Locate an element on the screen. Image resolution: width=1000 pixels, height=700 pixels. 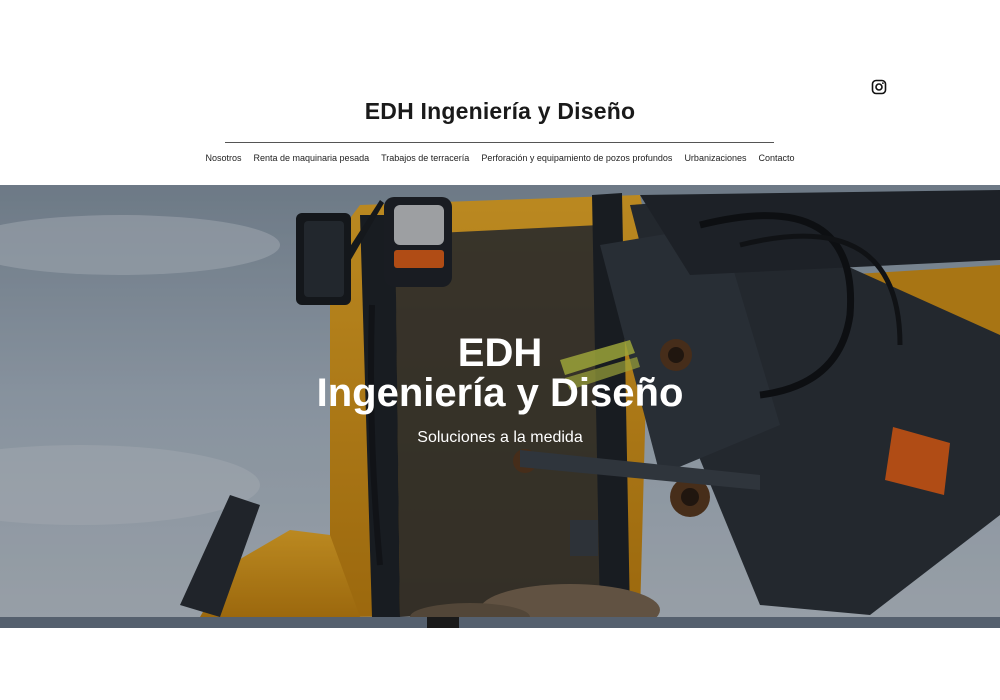
hero-subtitle: Soluciones a la medida is located at coordinates (500, 437).